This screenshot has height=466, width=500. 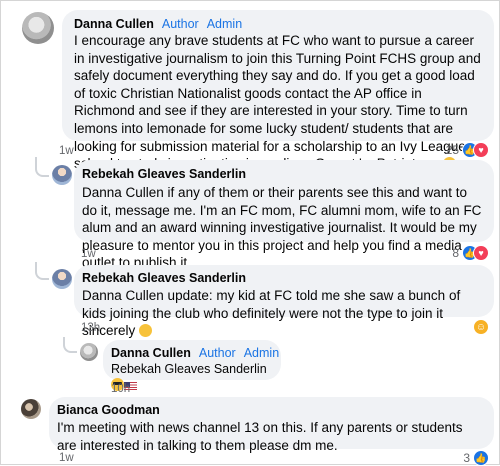 I want to click on reaction-summary: 3 👍, so click(x=476, y=458).